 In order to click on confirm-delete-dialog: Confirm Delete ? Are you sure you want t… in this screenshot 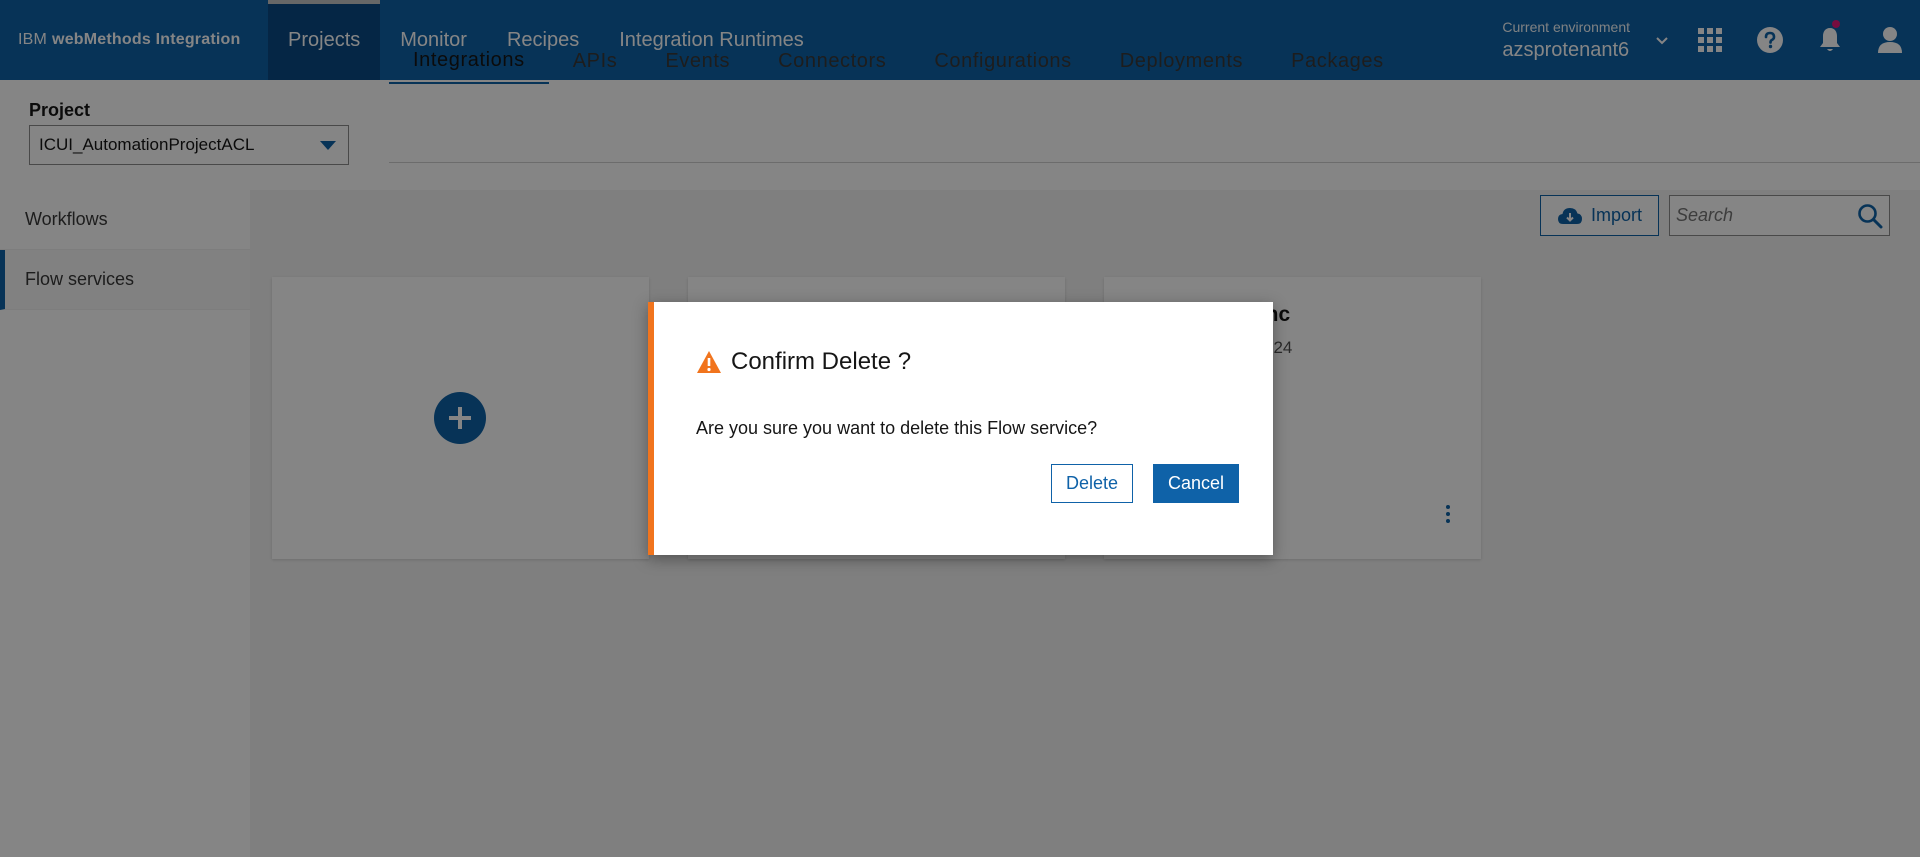, I will do `click(960, 428)`.